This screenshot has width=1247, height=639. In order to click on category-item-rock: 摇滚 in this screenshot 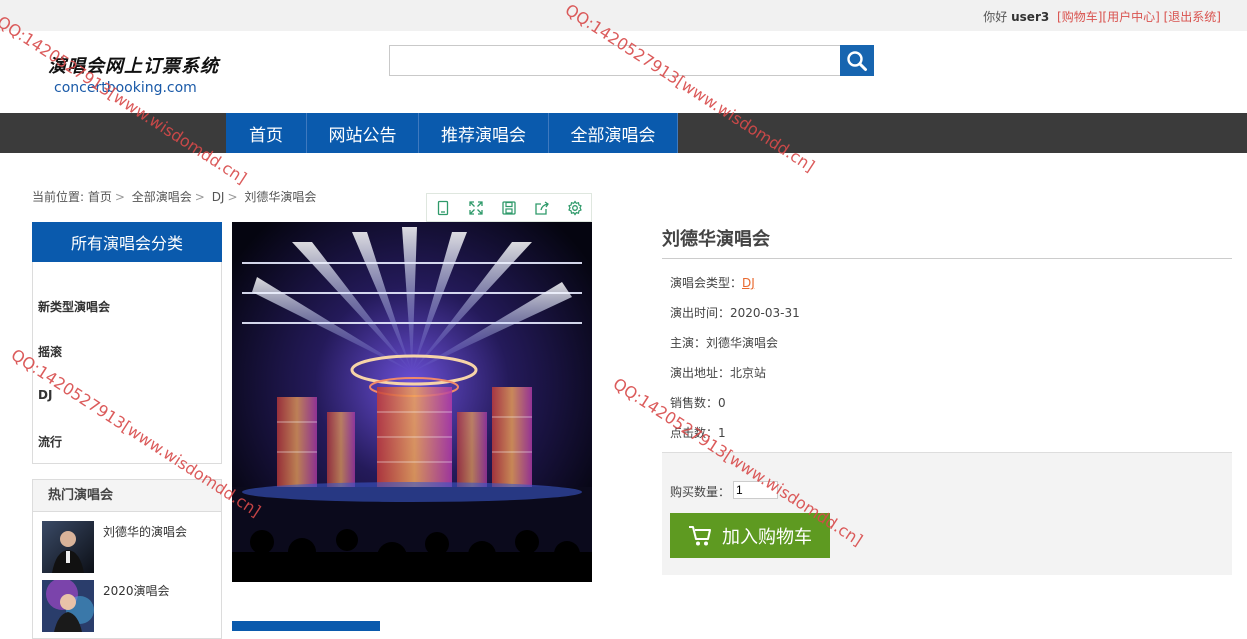, I will do `click(50, 351)`.